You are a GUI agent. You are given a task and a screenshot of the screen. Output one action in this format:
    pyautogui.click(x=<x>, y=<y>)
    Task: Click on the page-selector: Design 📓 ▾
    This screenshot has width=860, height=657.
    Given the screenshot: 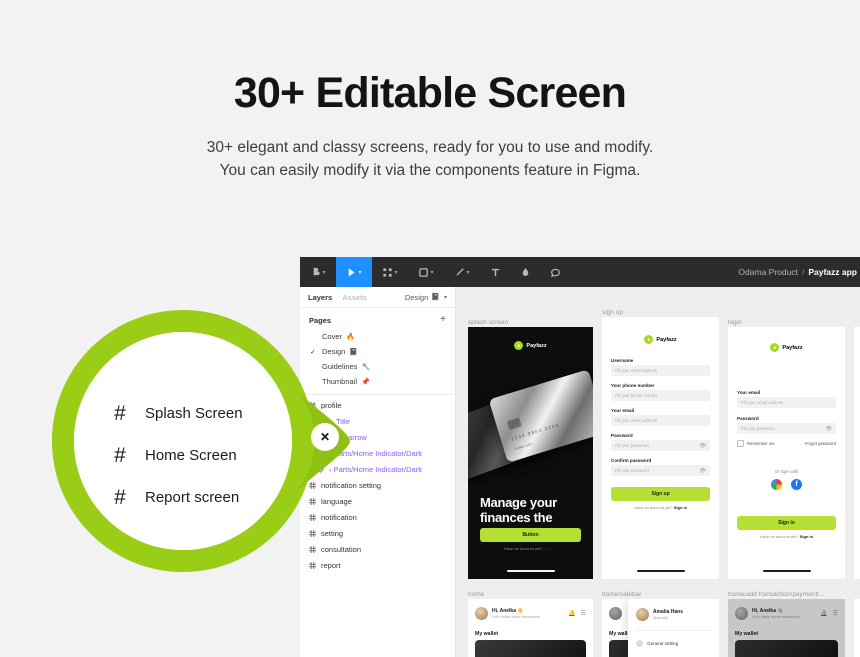 What is the action you would take?
    pyautogui.click(x=426, y=297)
    